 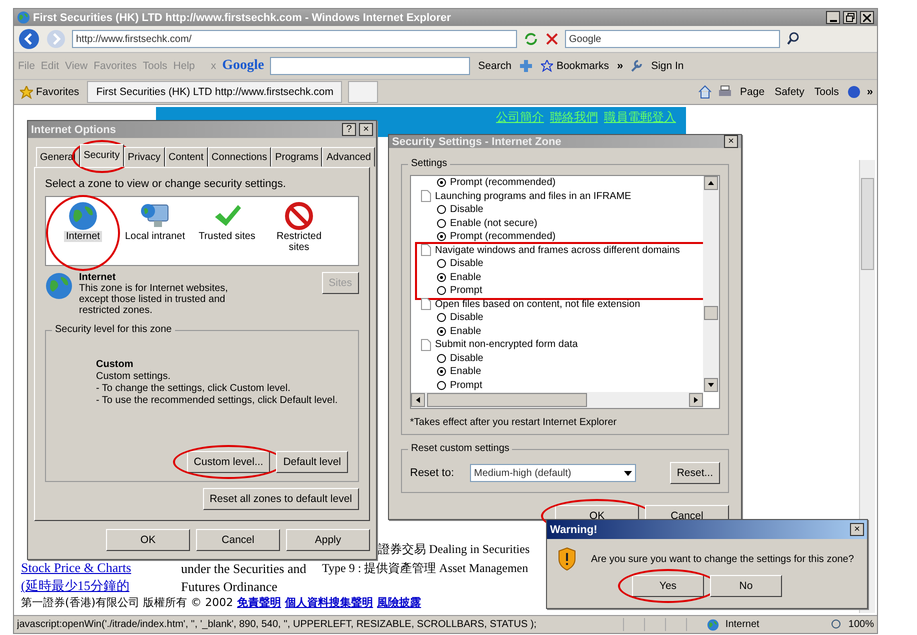 What do you see at coordinates (214, 92) in the screenshot?
I see `page-tab: First Securities (HK) LTD http://www.firstsechk.com` at bounding box center [214, 92].